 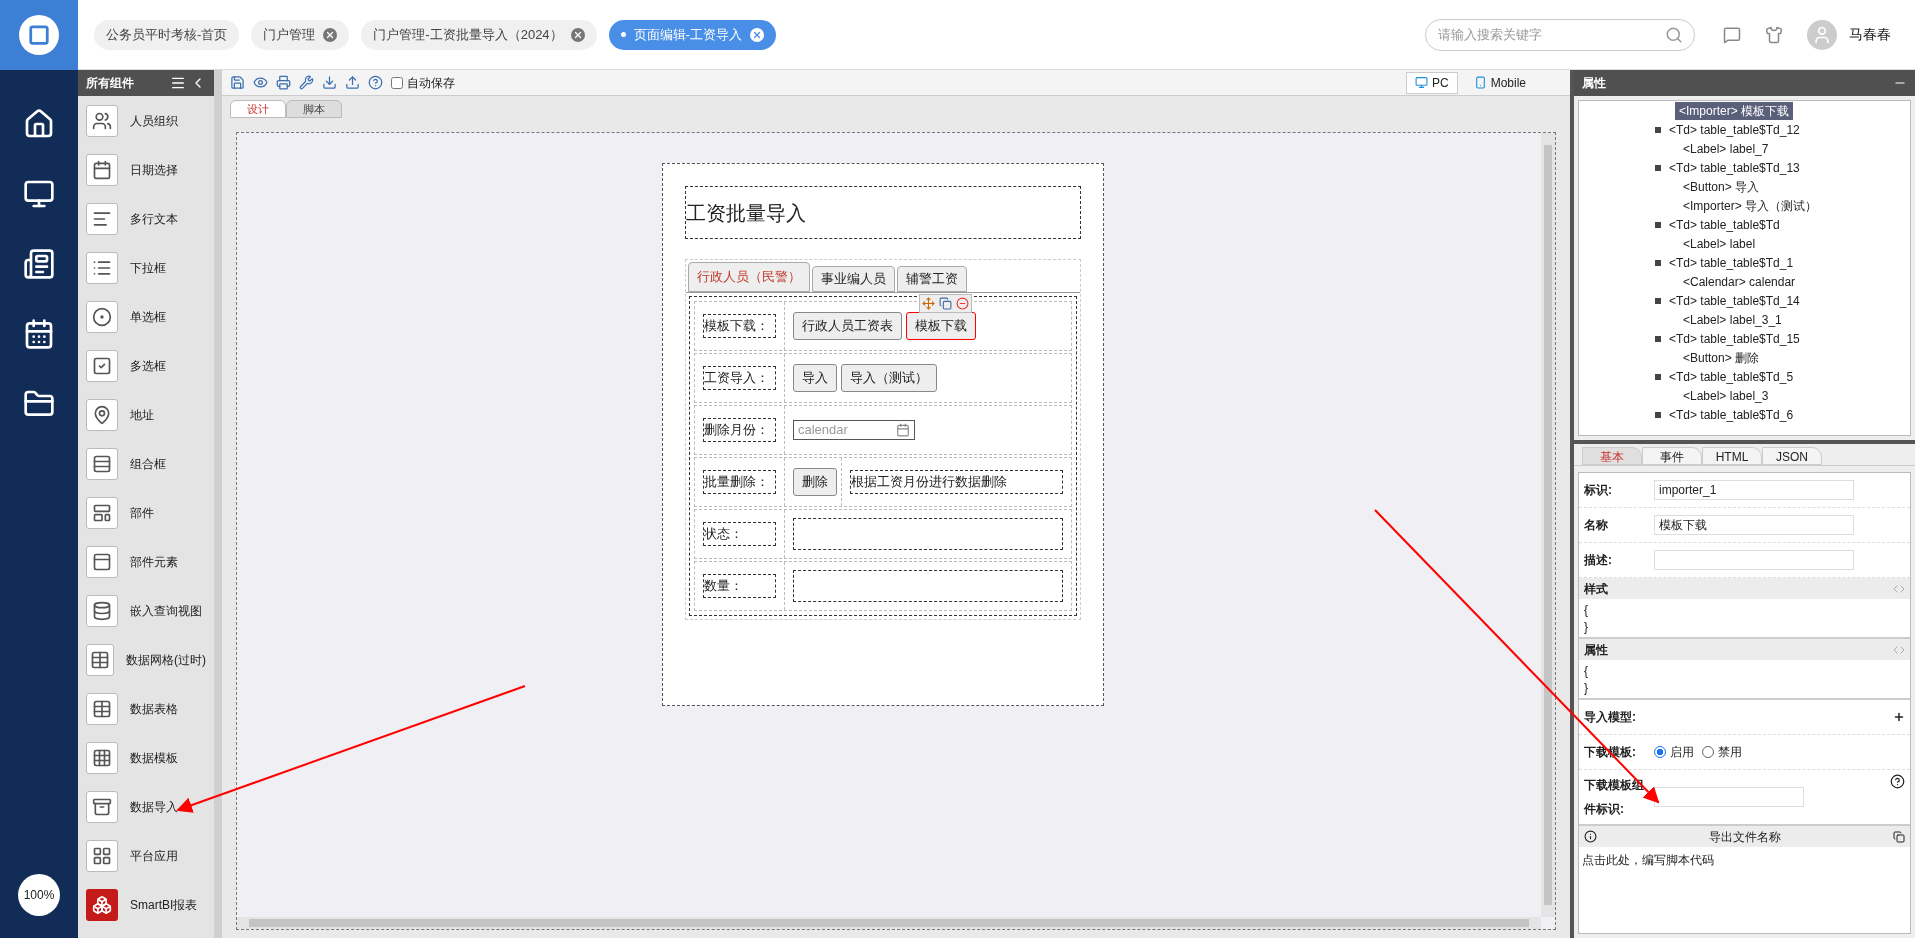 What do you see at coordinates (749, 277) in the screenshot?
I see `form-tab: 行政人员（民警）` at bounding box center [749, 277].